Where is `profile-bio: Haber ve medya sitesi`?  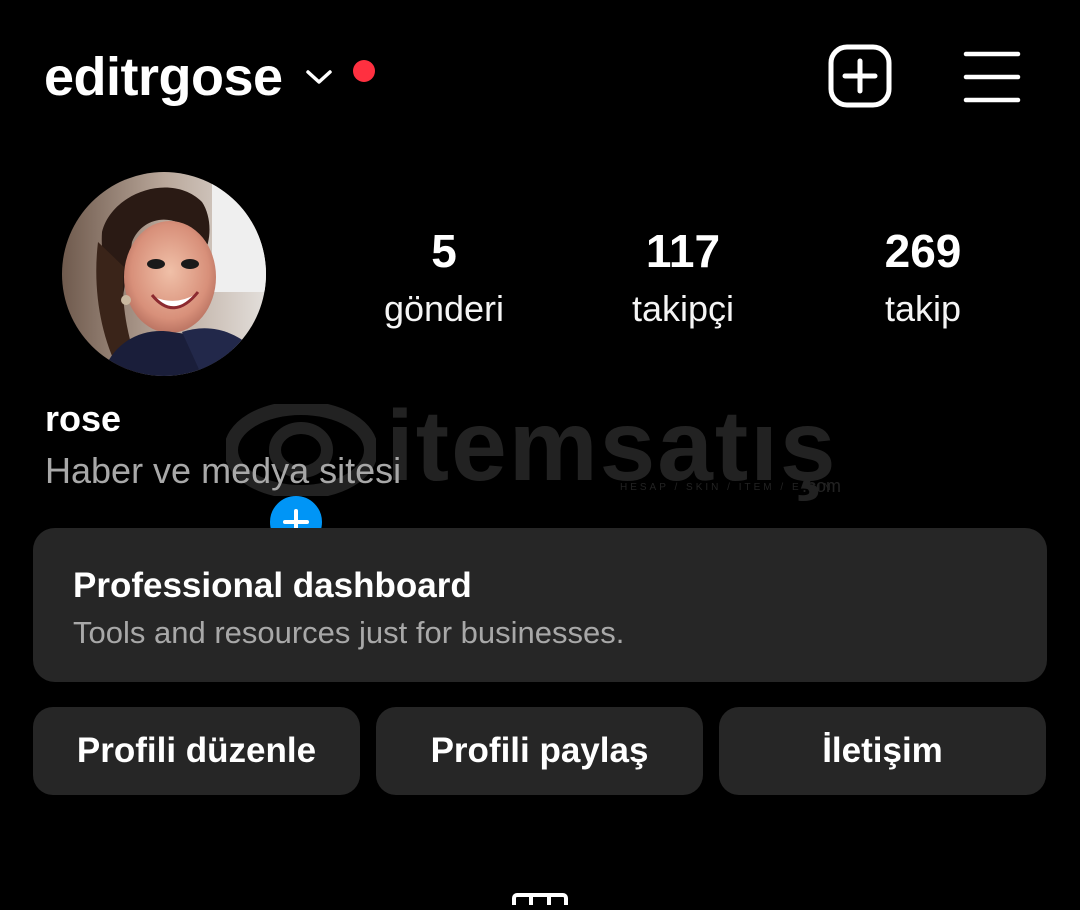 profile-bio: Haber ve medya sitesi is located at coordinates (223, 470).